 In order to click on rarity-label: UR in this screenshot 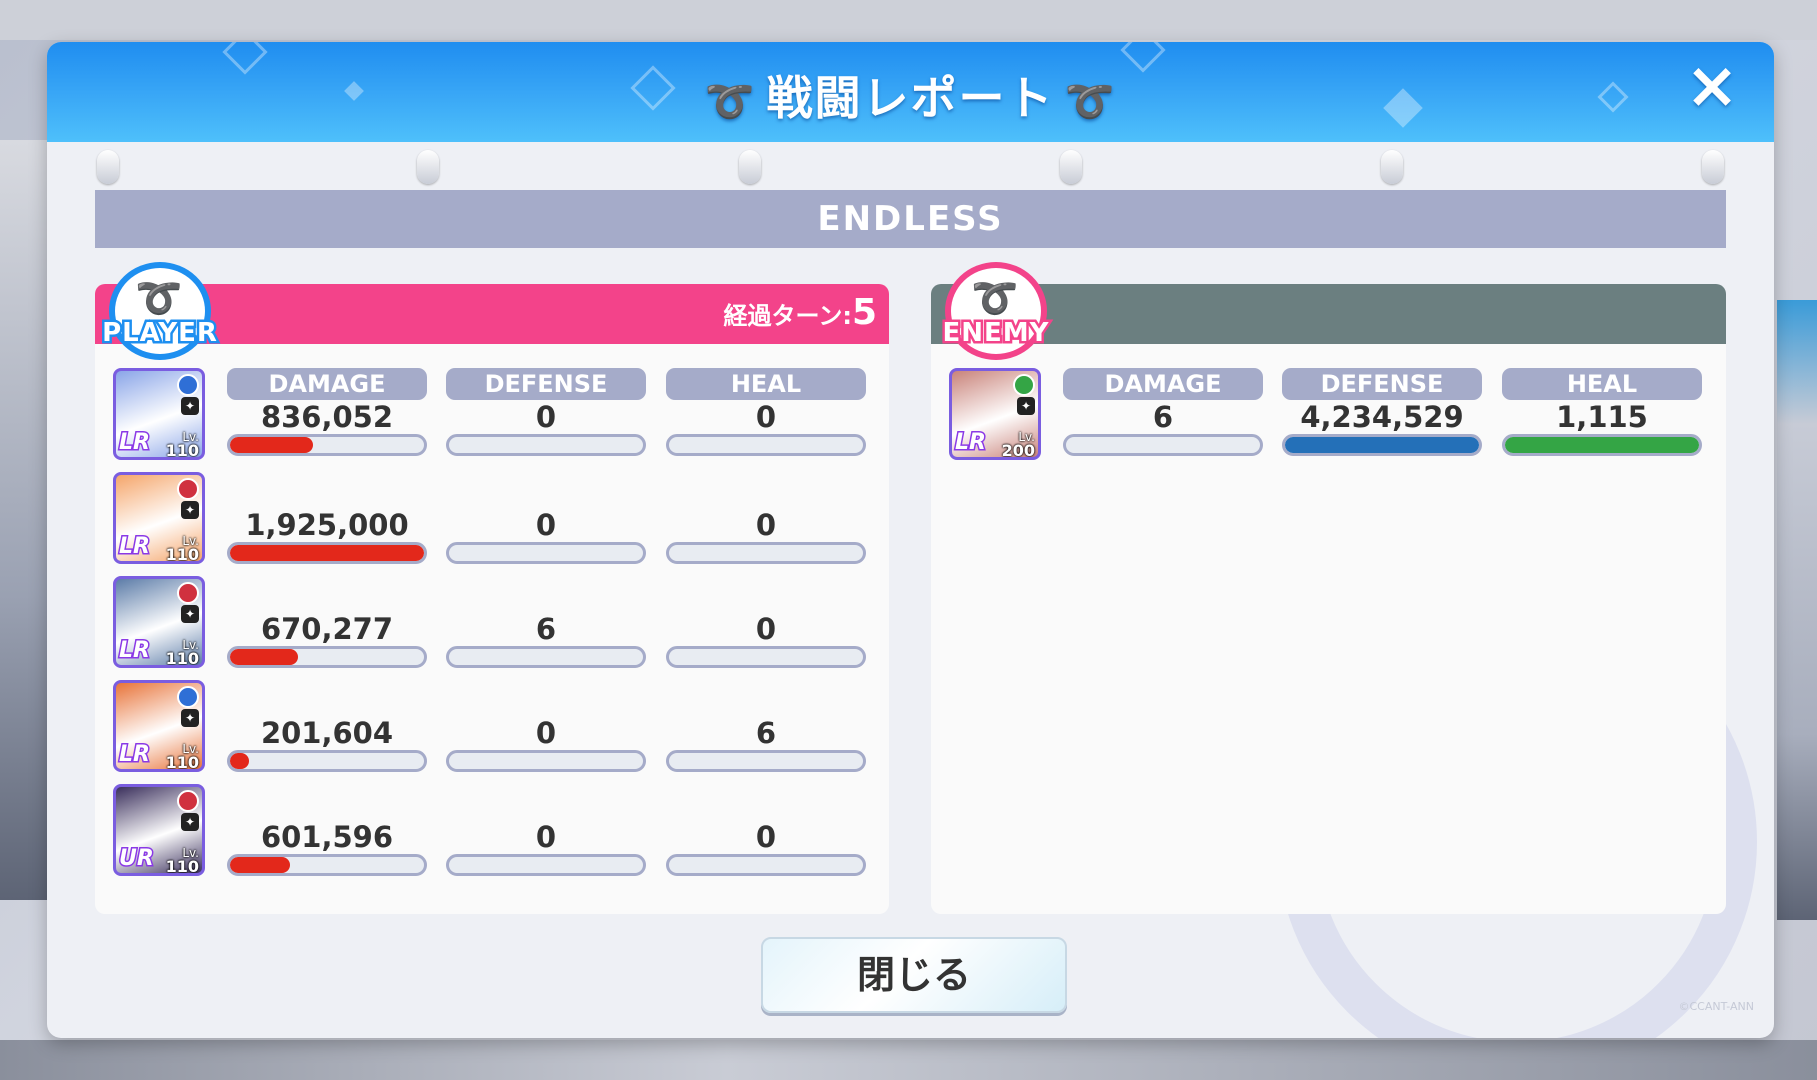, I will do `click(137, 859)`.